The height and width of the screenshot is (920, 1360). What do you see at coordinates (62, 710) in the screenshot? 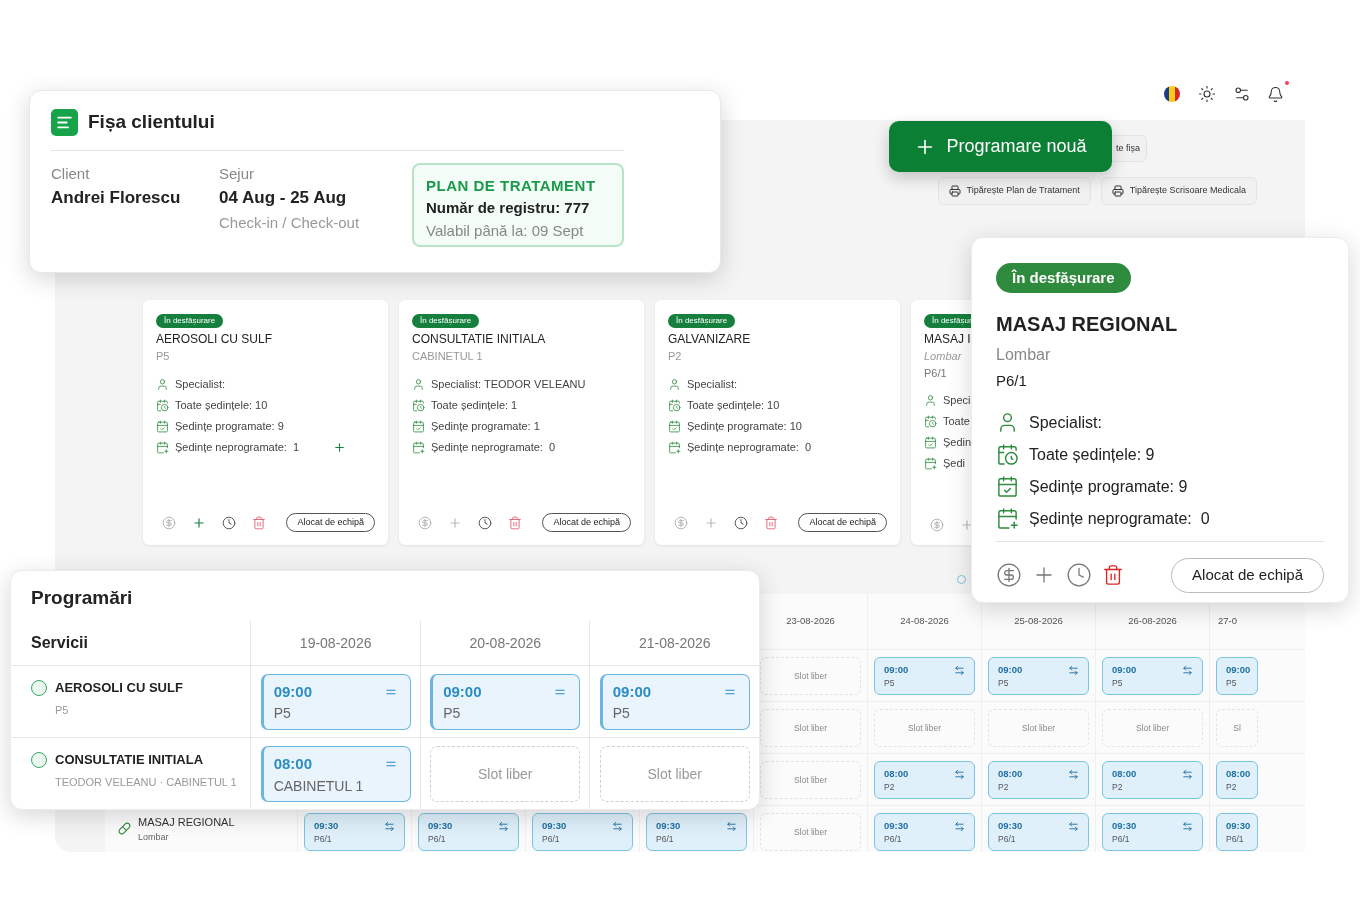
I see `service-detail: P5` at bounding box center [62, 710].